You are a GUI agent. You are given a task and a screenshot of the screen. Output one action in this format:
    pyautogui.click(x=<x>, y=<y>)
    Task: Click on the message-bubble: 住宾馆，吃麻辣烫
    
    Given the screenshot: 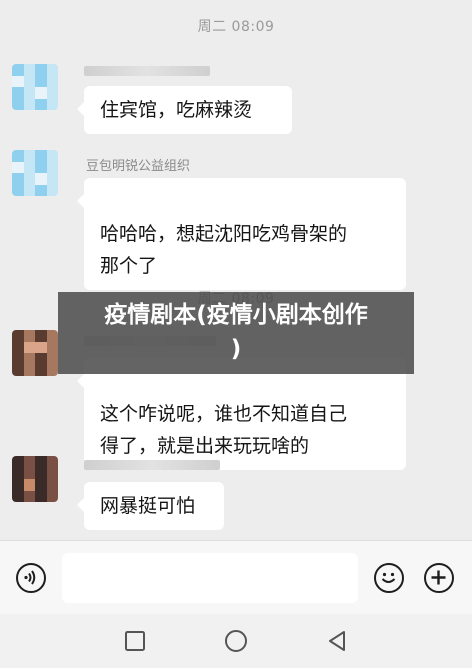 What is the action you would take?
    pyautogui.click(x=184, y=110)
    